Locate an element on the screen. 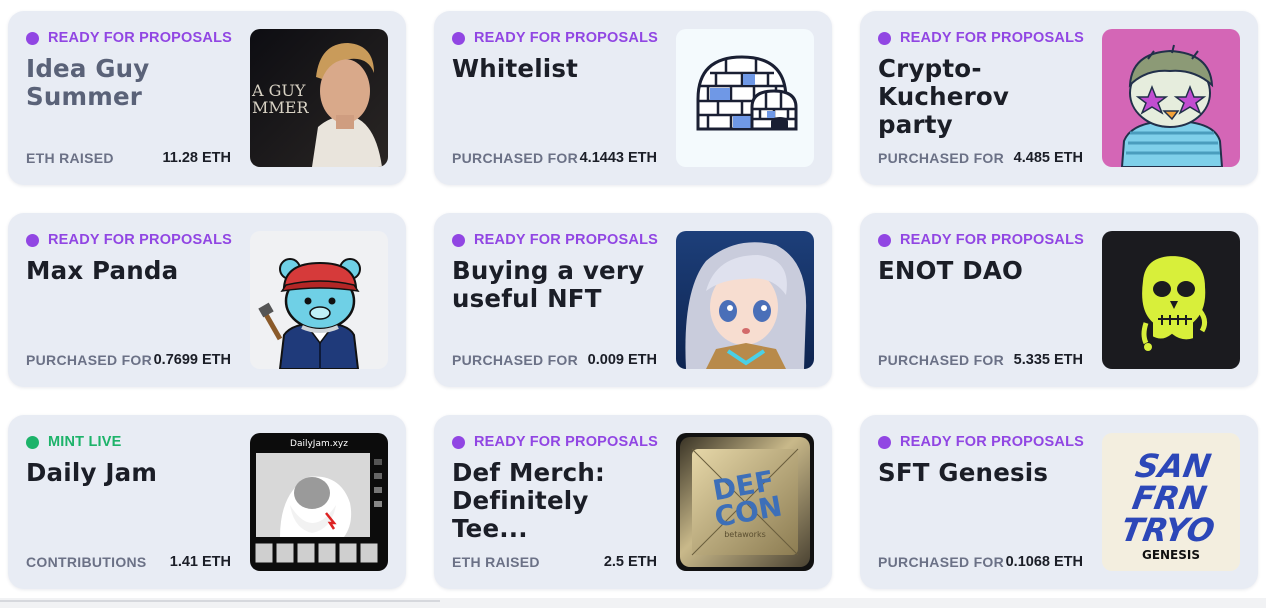 The width and height of the screenshot is (1266, 608). daily-jam-caption: DailyJam.xyz is located at coordinates (319, 444).